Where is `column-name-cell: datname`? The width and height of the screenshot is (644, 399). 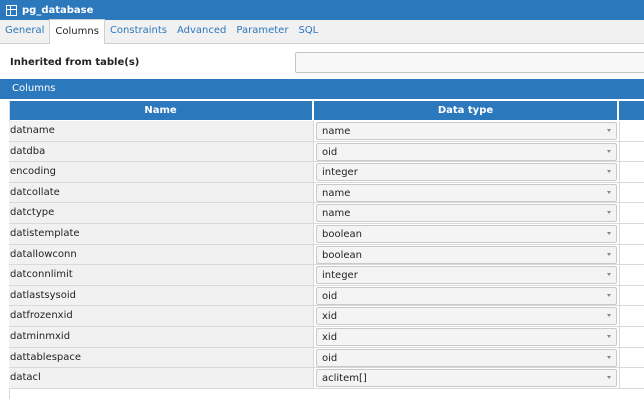 column-name-cell: datname is located at coordinates (161, 131).